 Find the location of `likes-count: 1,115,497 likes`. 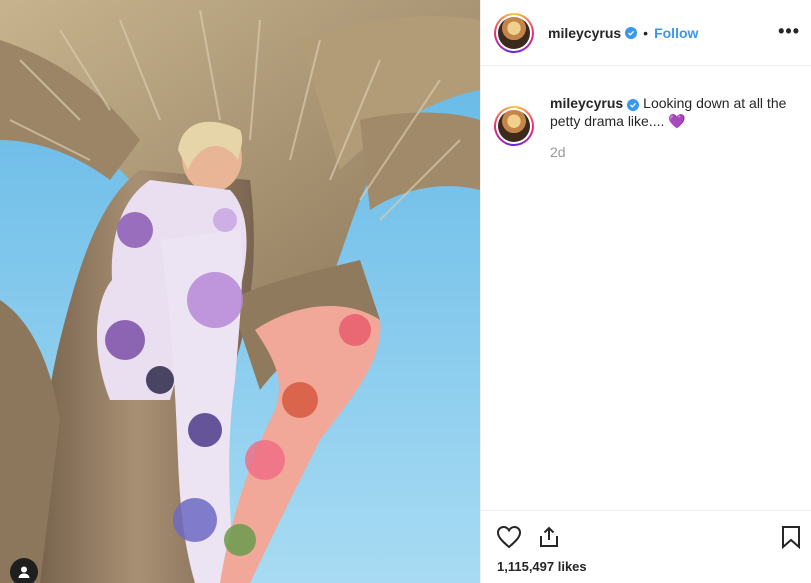

likes-count: 1,115,497 likes is located at coordinates (542, 566).